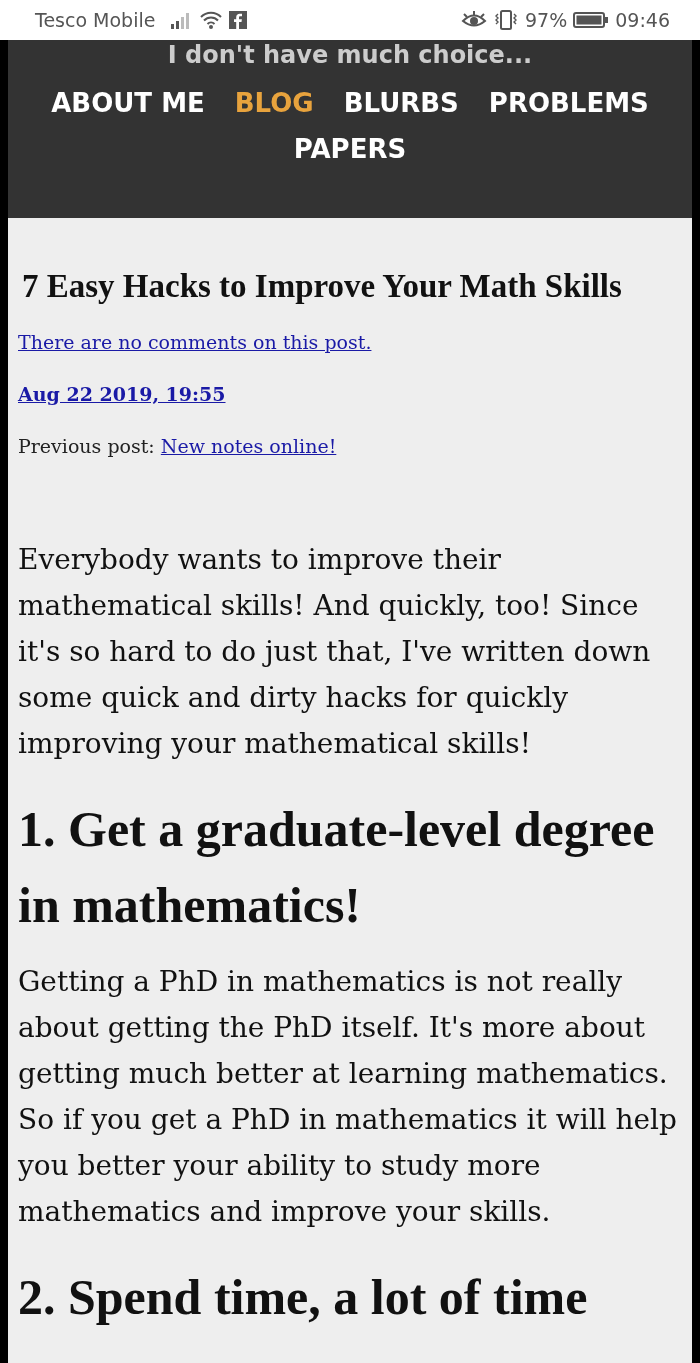 The width and height of the screenshot is (700, 1363). What do you see at coordinates (335, 652) in the screenshot?
I see `intro-paragraph: Everybody wants to improve their mathematical skills! And quickly, too! Since it's so hard to do just that, I've written down some quick and dirty hacks for quickly improving your mathematical skills!` at bounding box center [335, 652].